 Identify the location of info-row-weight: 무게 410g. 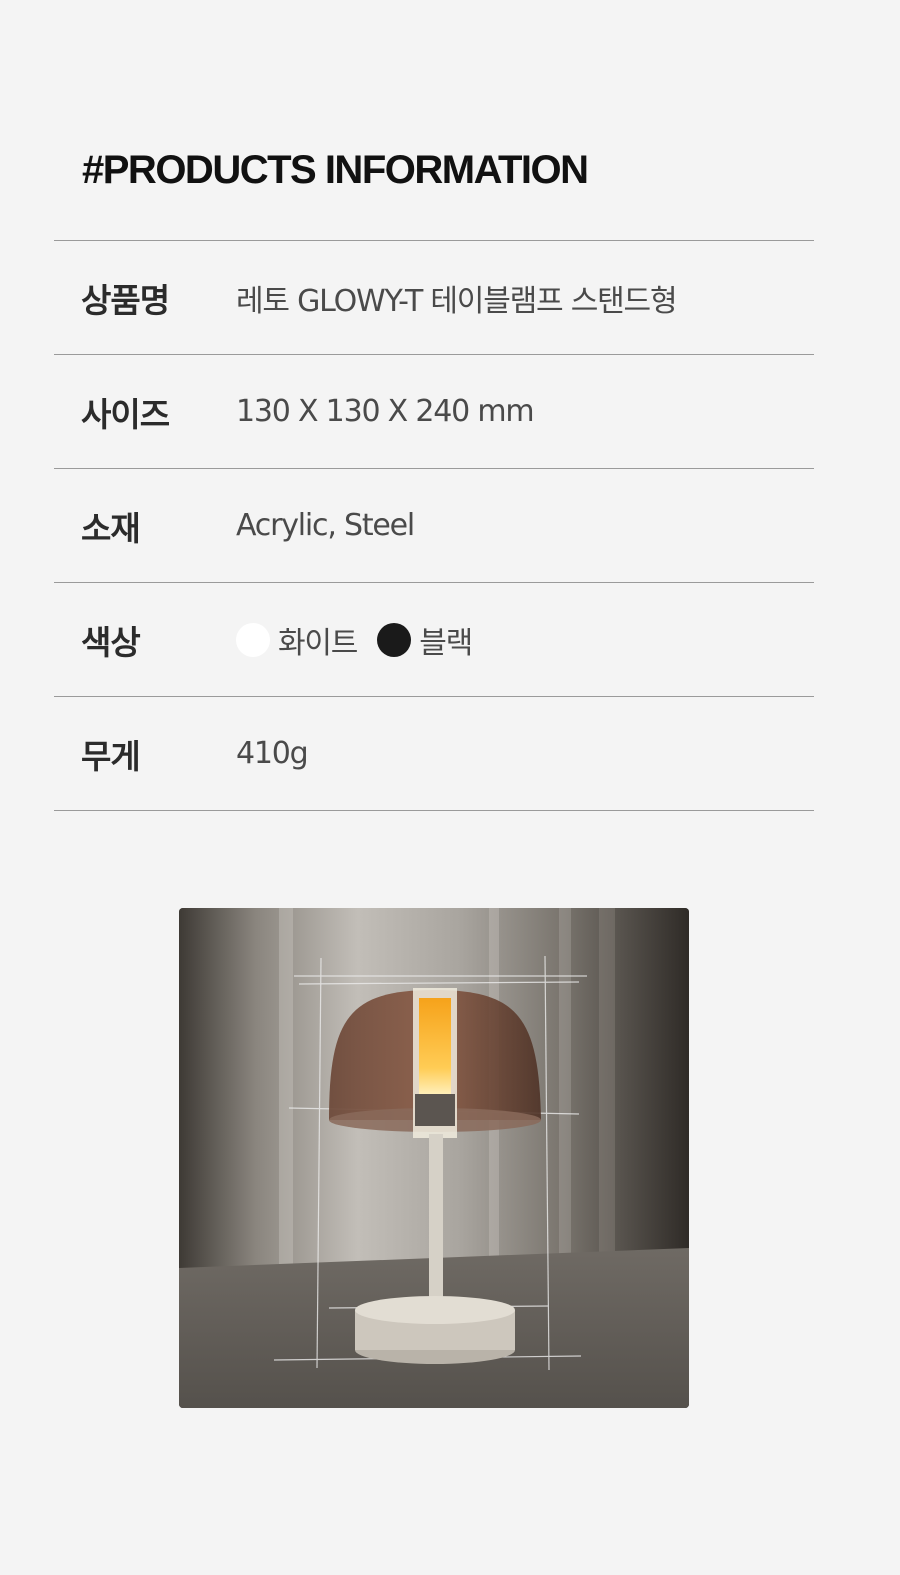
(434, 754).